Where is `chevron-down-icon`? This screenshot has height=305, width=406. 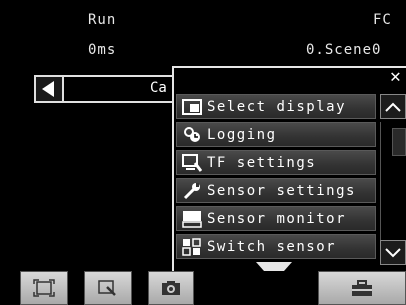
chevron-down-icon is located at coordinates (393, 252).